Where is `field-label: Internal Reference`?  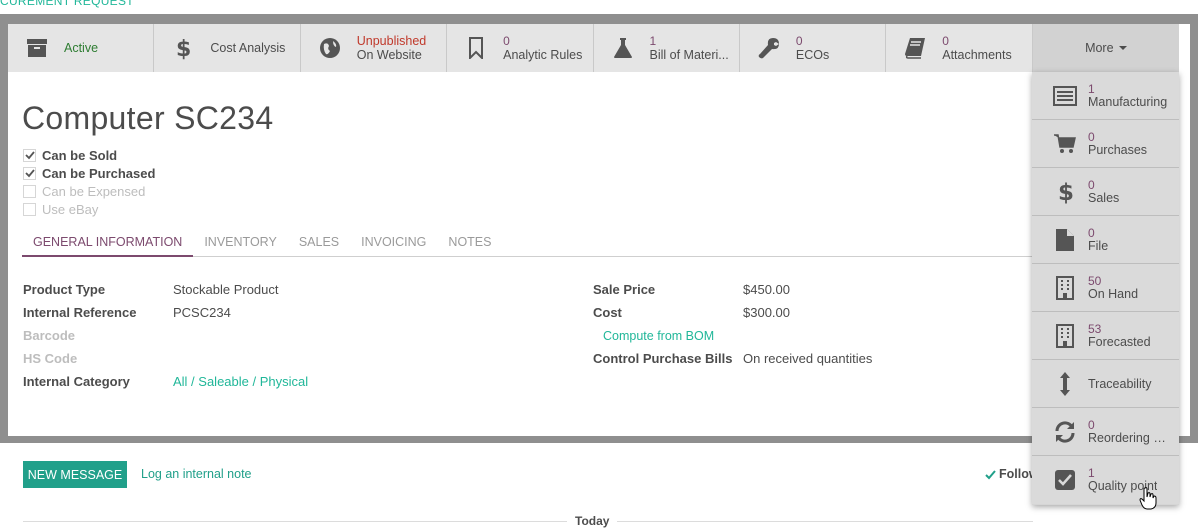 field-label: Internal Reference is located at coordinates (80, 312).